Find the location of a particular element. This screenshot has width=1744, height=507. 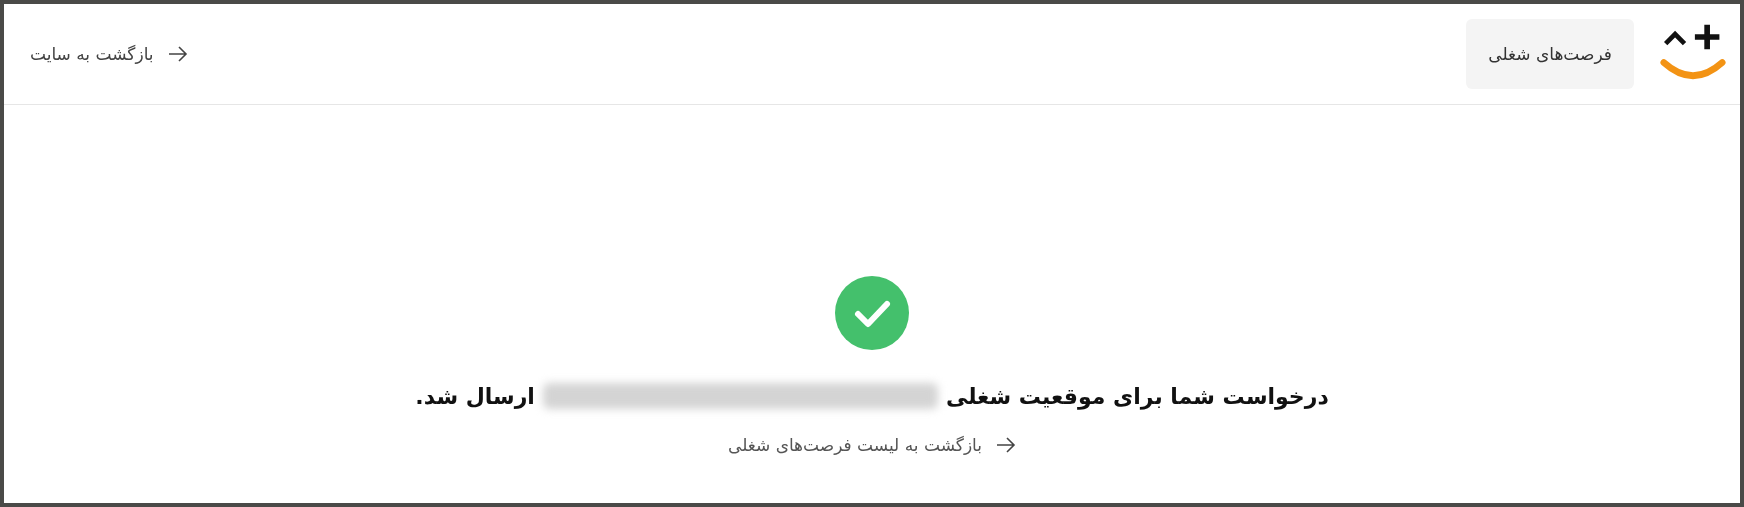

job-openings-button: فرصت‌های شغلی is located at coordinates (1550, 54).